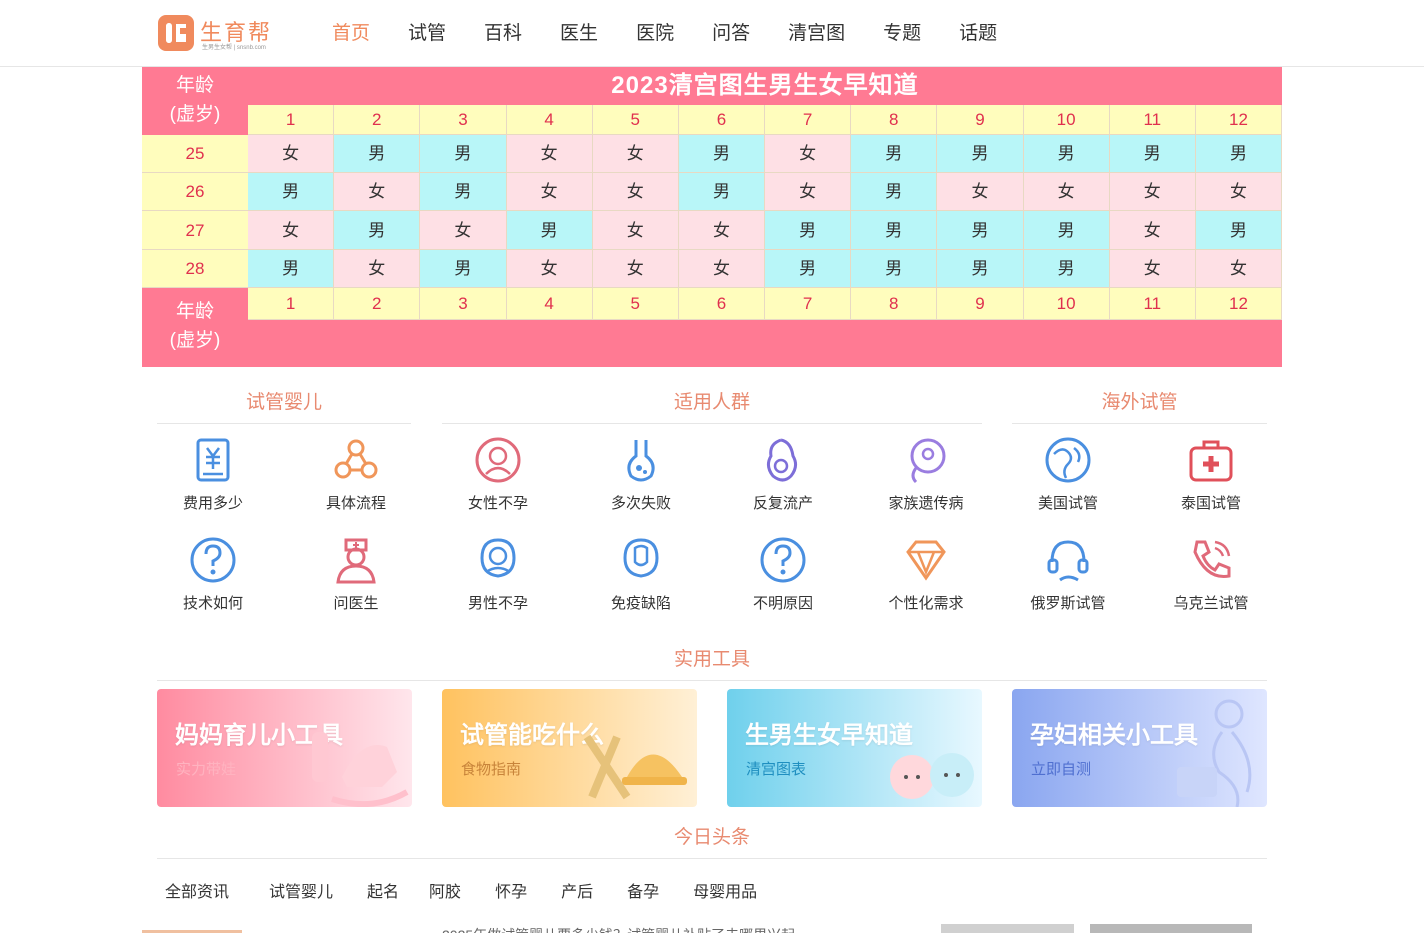 This screenshot has width=1424, height=933. Describe the element at coordinates (218, 33) in the screenshot. I see `site-logo: 生育帮 生男生女帮 | snsnb.com` at that location.